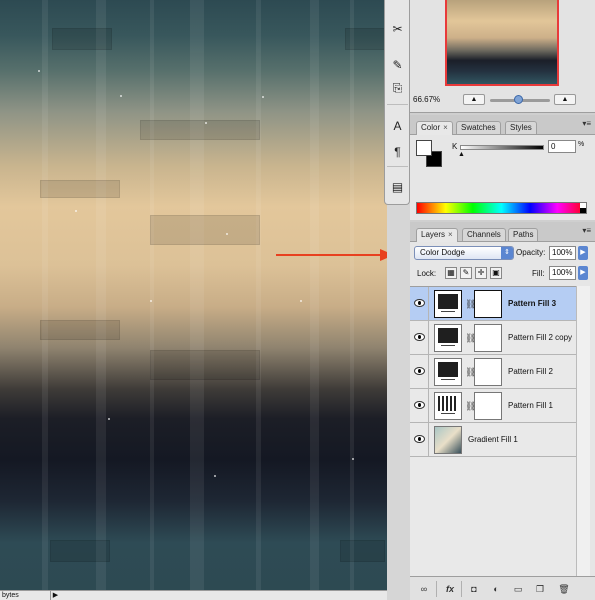  I want to click on opacity-slider-arrow-icon: ▶, so click(583, 253).